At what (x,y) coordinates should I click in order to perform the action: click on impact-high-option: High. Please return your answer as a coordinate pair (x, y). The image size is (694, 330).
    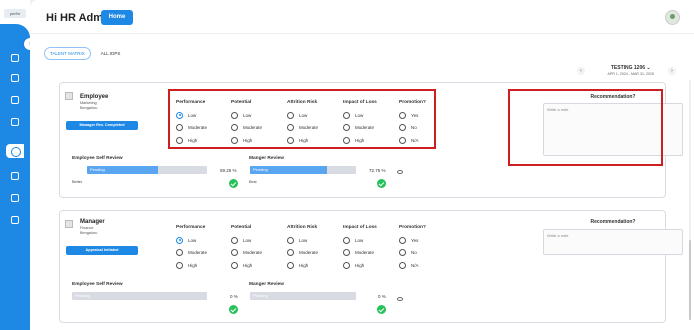
    Looking at the image, I should click on (371, 265).